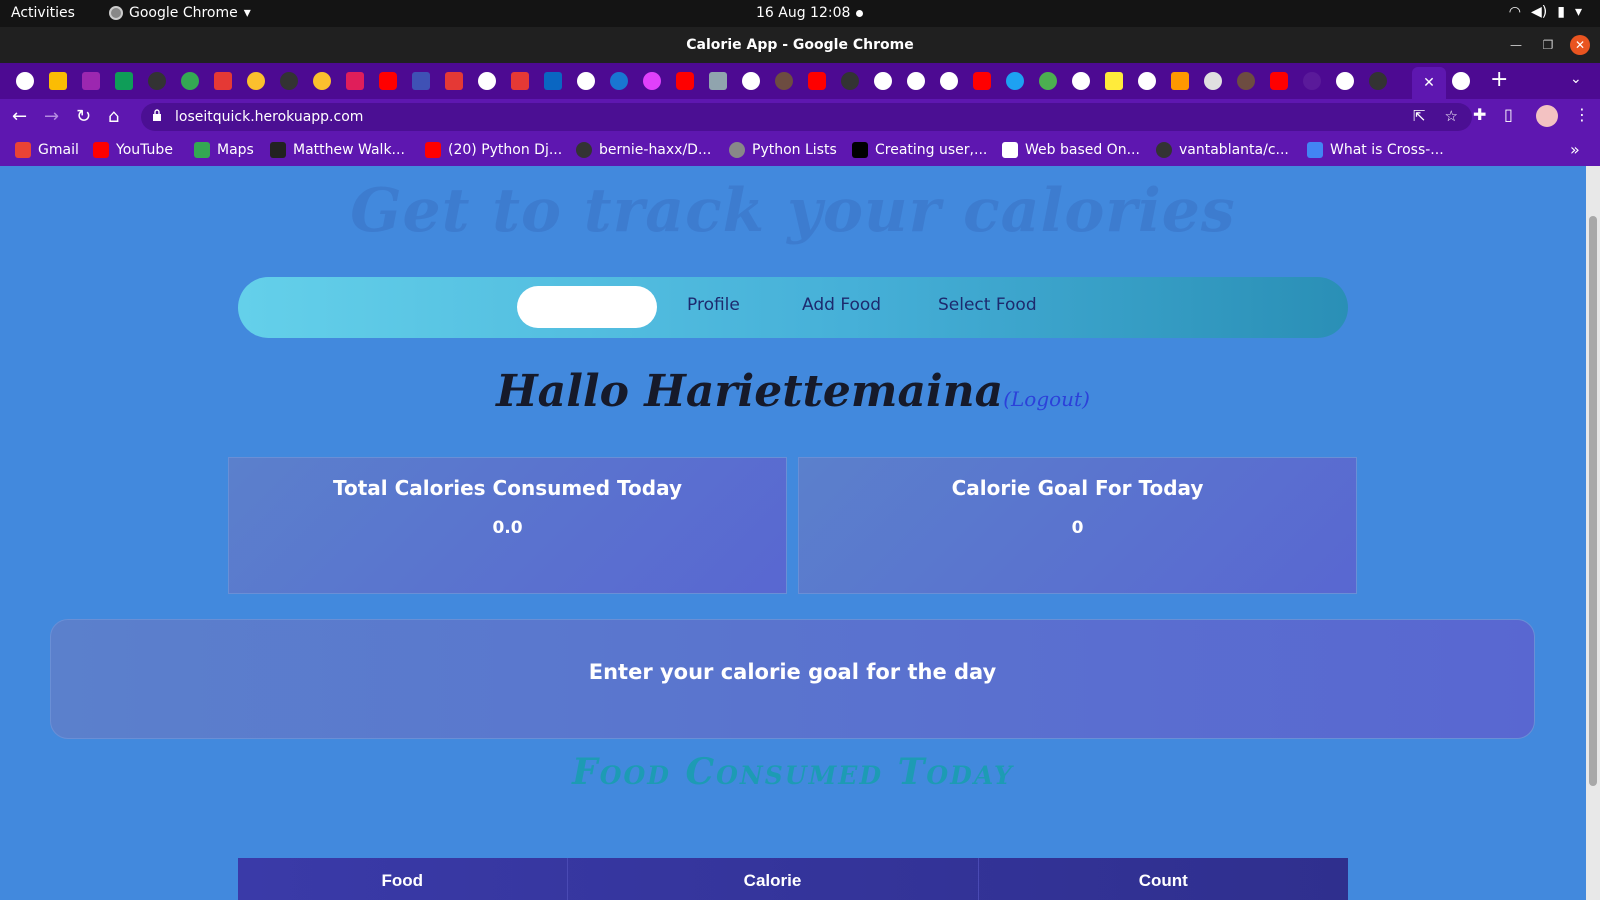 The width and height of the screenshot is (1600, 900). What do you see at coordinates (133, 150) in the screenshot?
I see `bookmark-youtube: YouTube` at bounding box center [133, 150].